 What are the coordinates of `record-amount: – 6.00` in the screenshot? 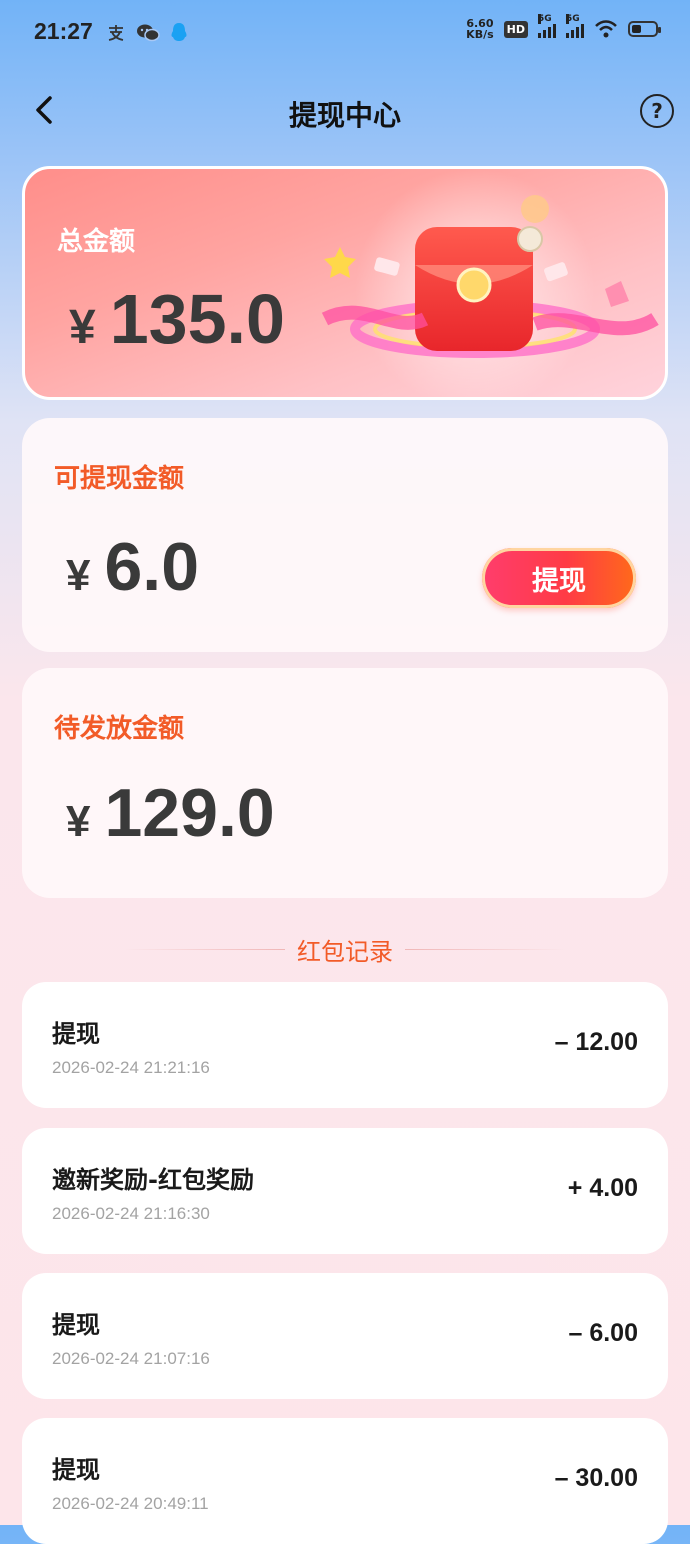 It's located at (603, 1333).